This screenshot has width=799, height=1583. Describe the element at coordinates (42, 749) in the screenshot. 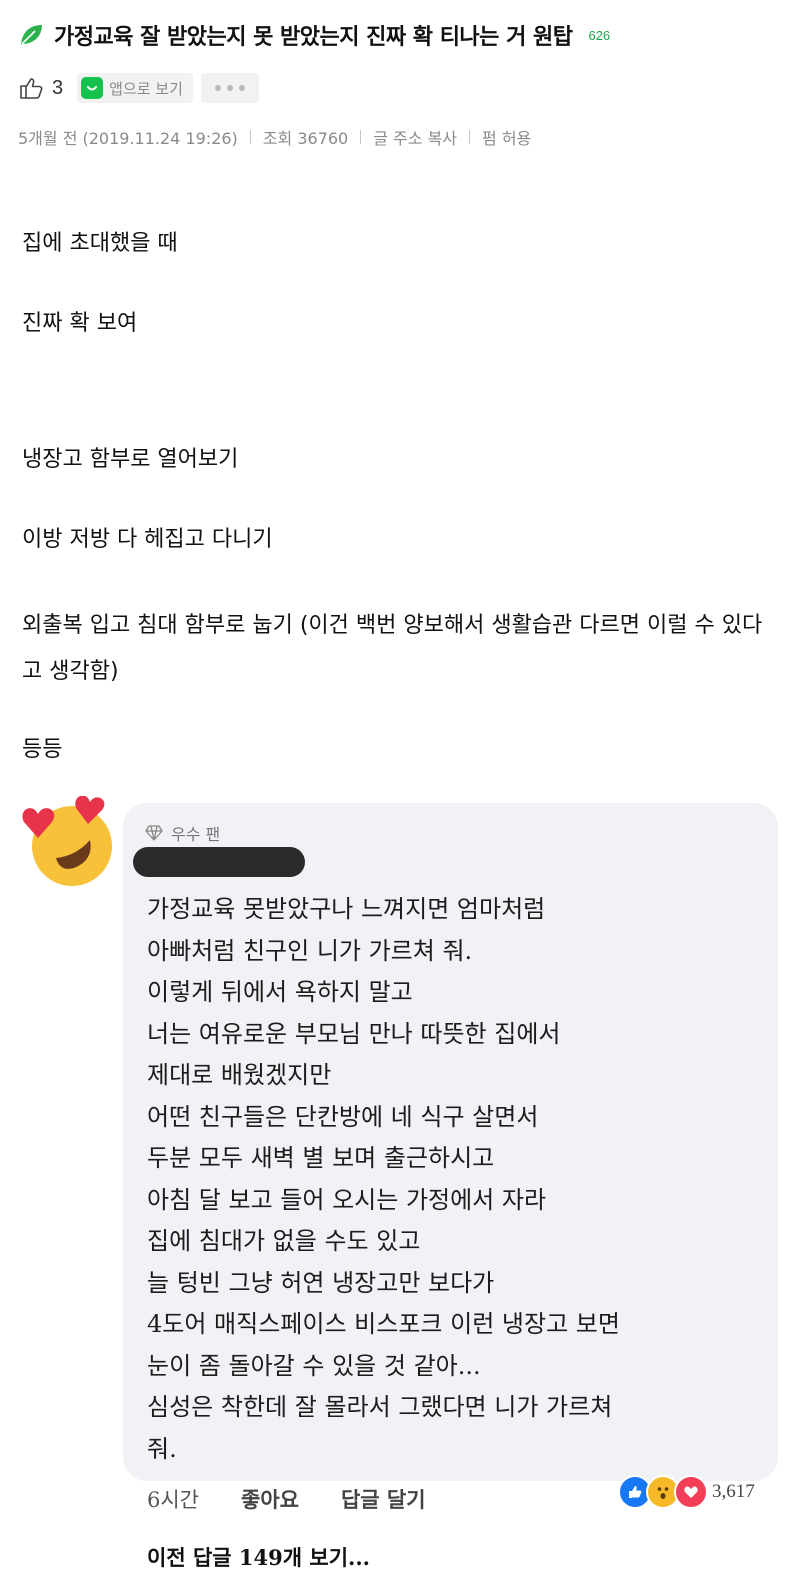

I see `post-paragraph: 등등` at that location.